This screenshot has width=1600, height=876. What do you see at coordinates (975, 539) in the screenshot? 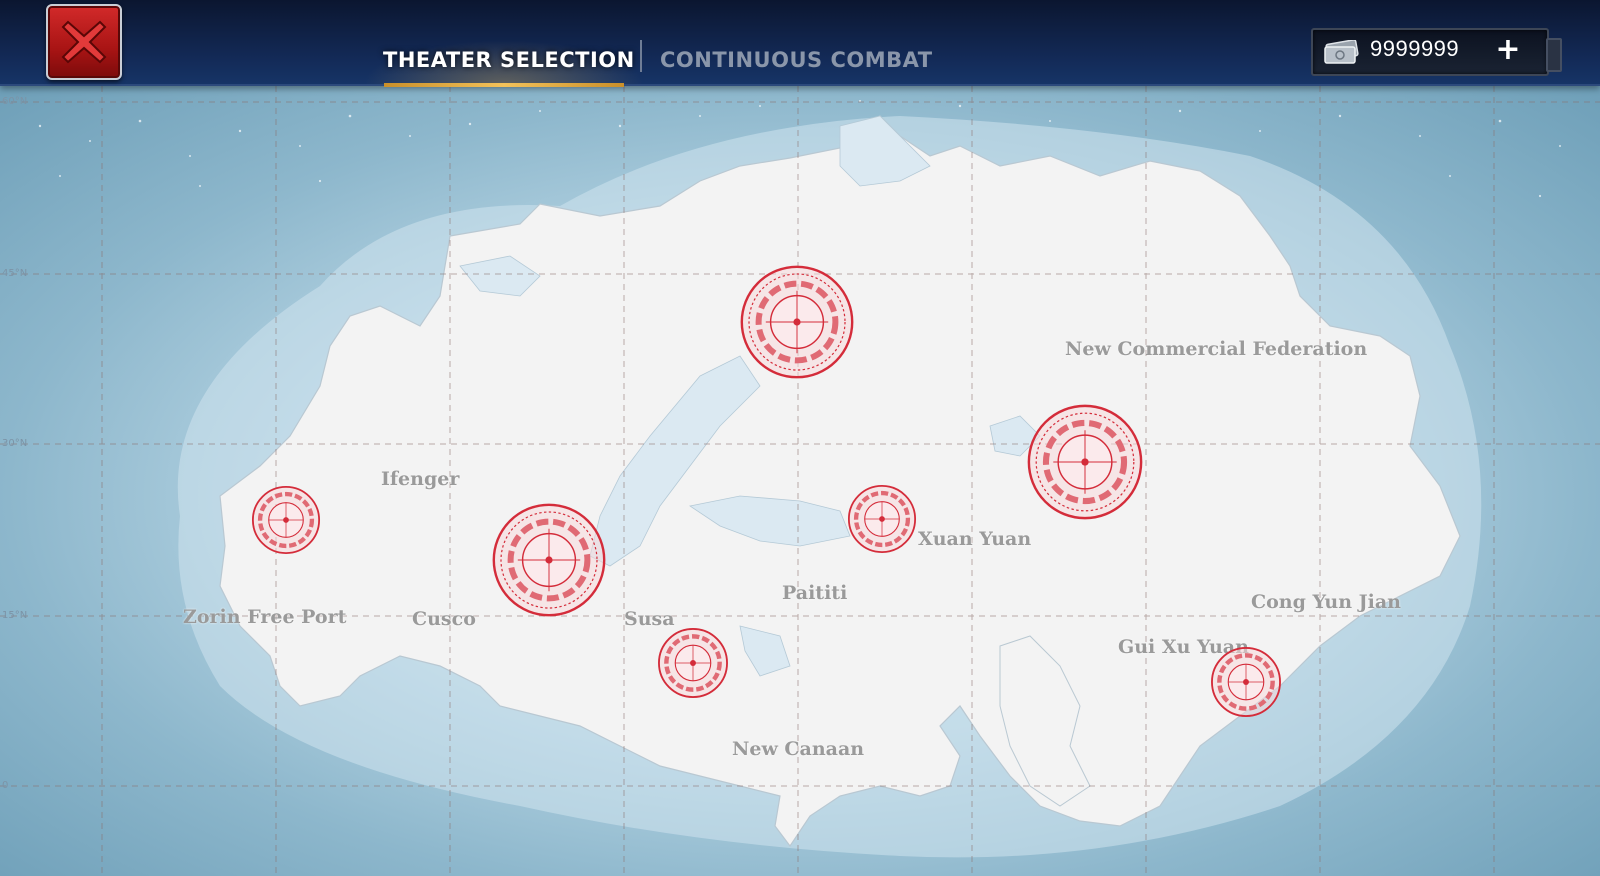
I see `region-label-xuan-yuan: Xuan Yuan` at bounding box center [975, 539].